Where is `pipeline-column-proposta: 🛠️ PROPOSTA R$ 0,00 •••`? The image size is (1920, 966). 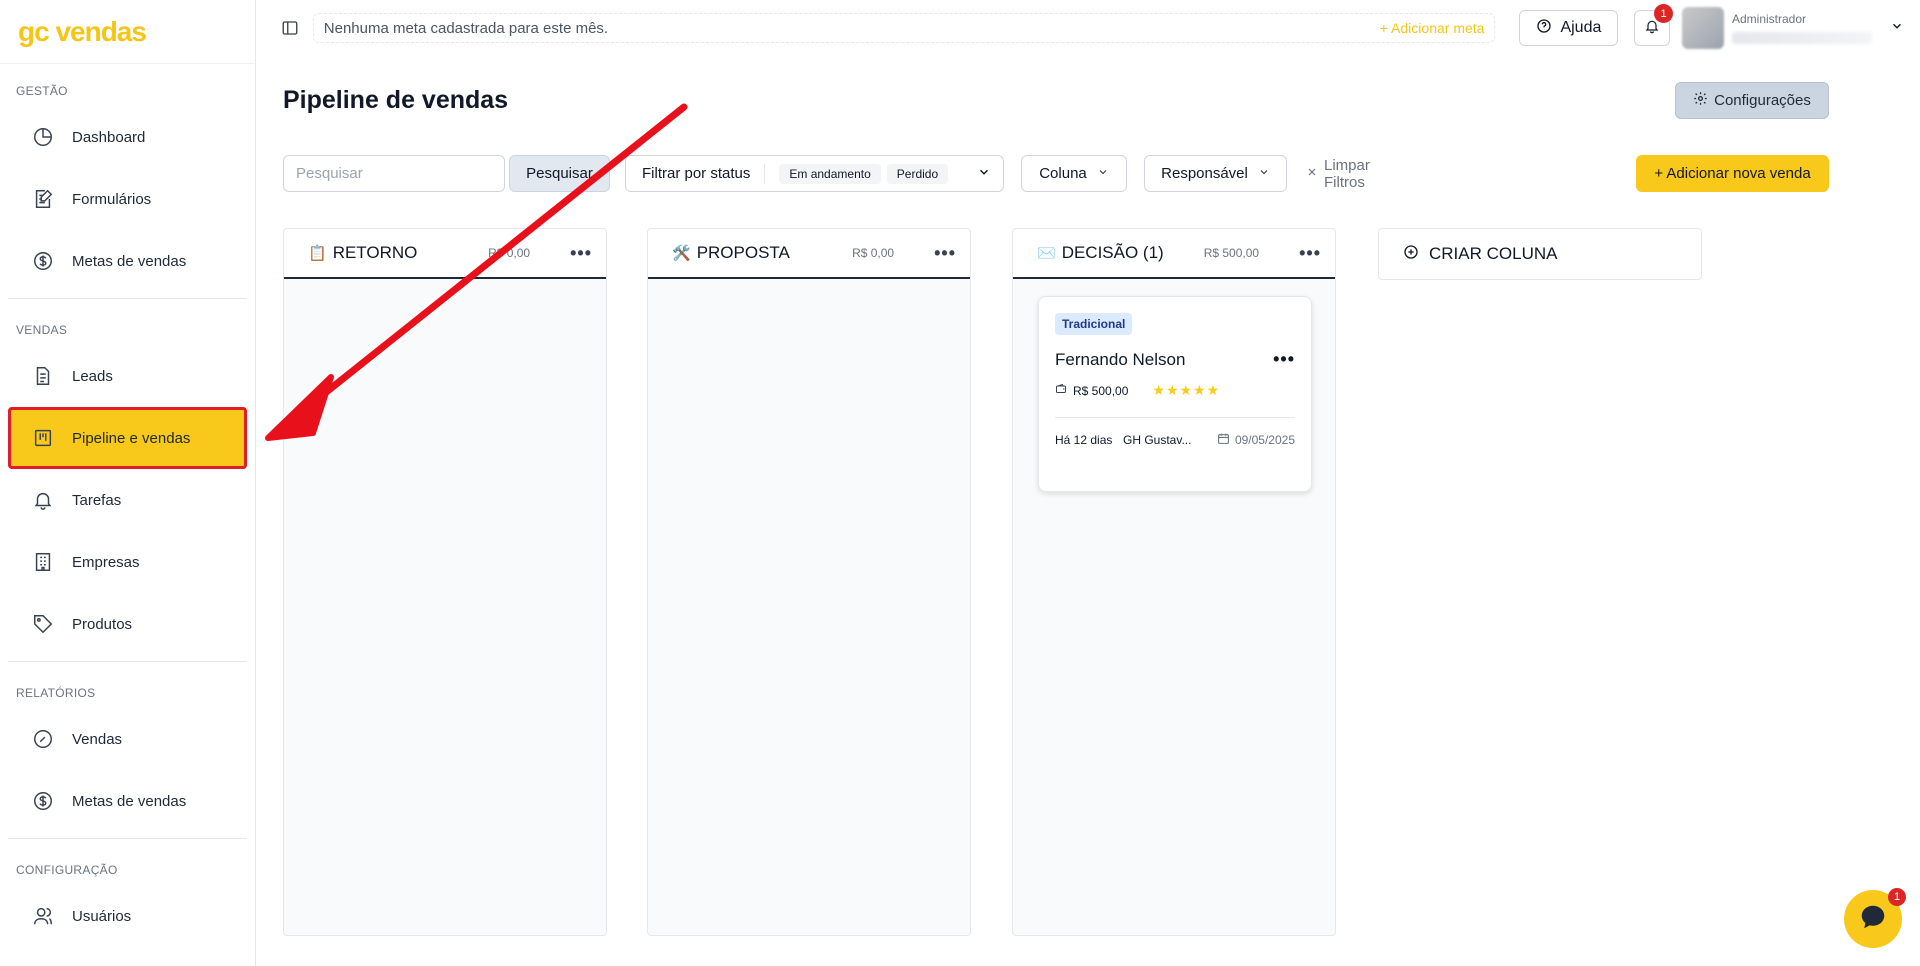 pipeline-column-proposta: 🛠️ PROPOSTA R$ 0,00 ••• is located at coordinates (809, 582).